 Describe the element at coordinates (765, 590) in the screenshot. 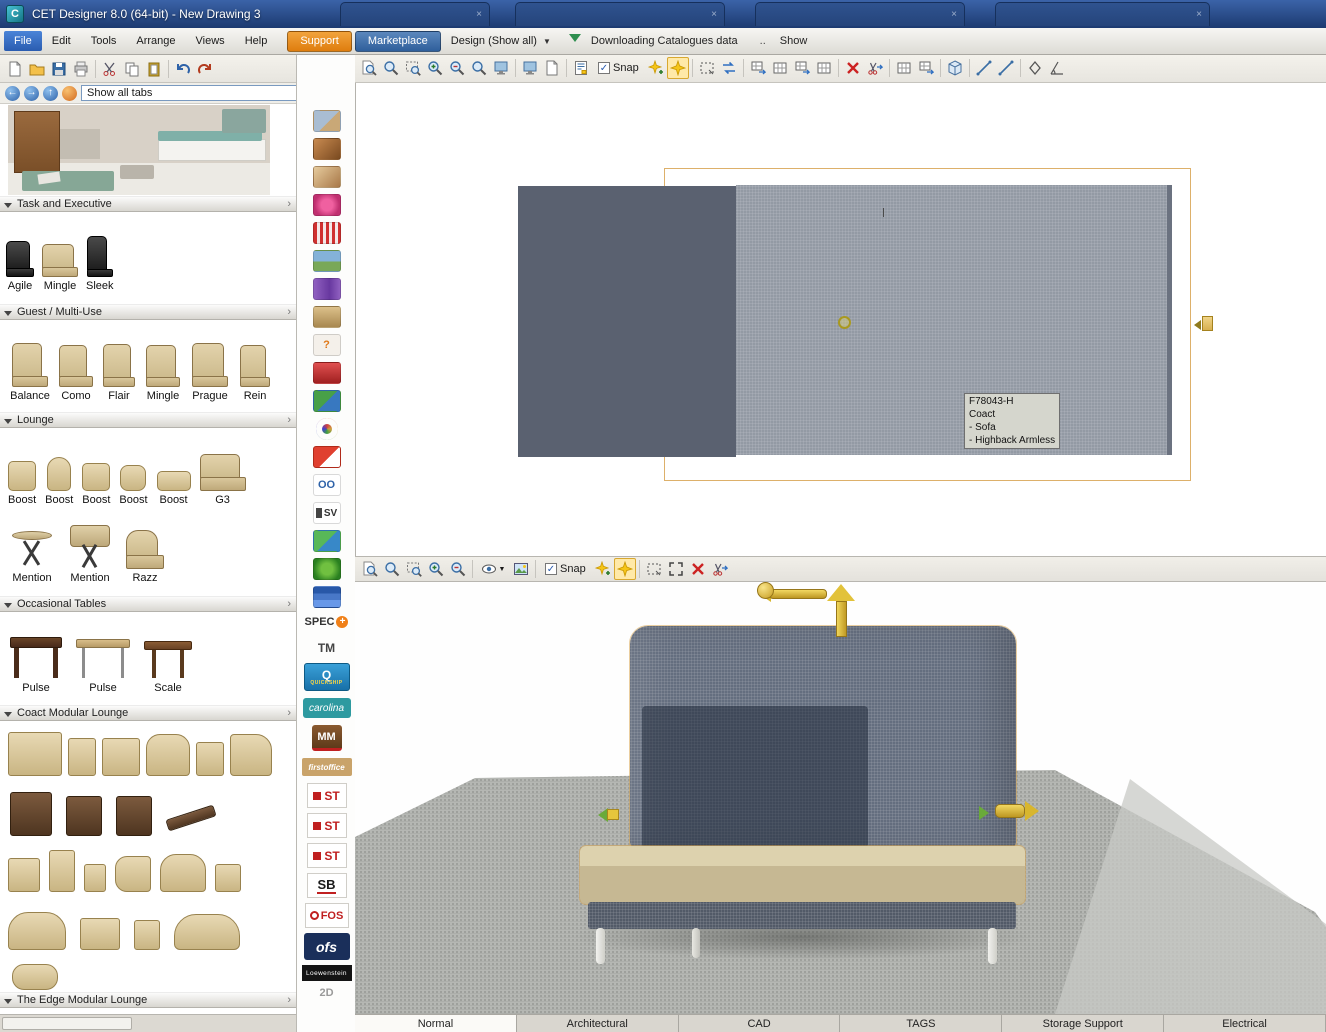

I see `handle-sphere` at that location.